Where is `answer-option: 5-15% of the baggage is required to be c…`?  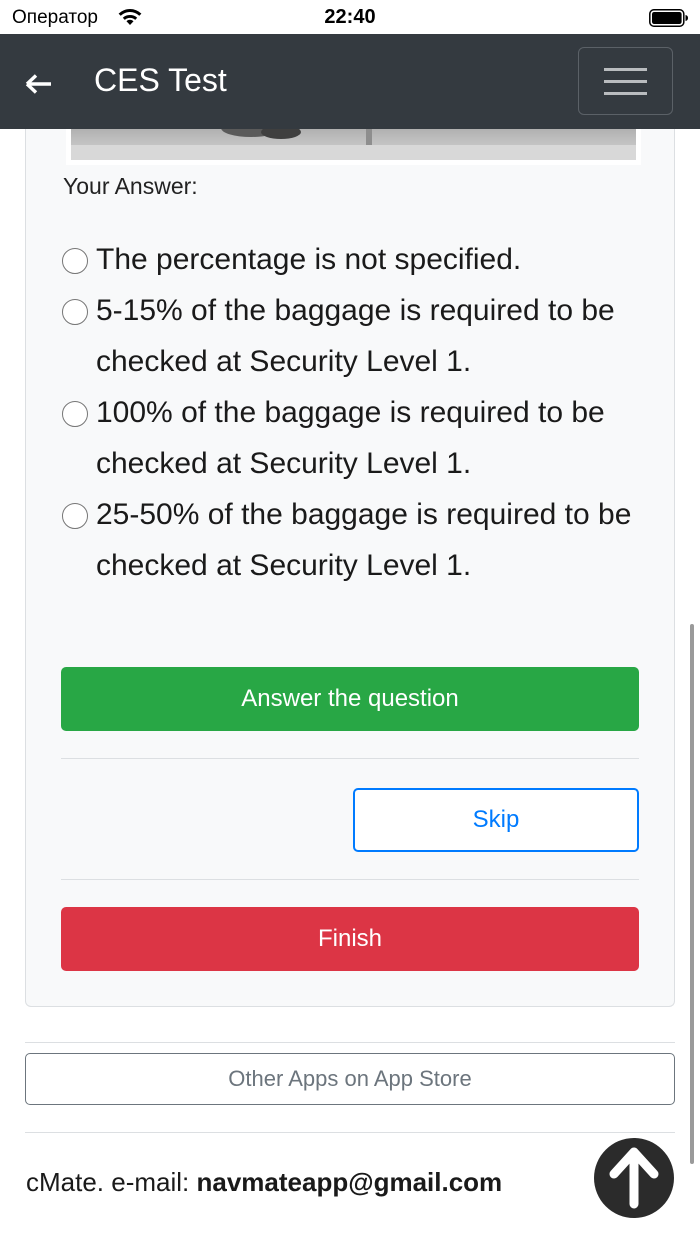
answer-option: 5-15% of the baggage is required to be c… is located at coordinates (352, 336).